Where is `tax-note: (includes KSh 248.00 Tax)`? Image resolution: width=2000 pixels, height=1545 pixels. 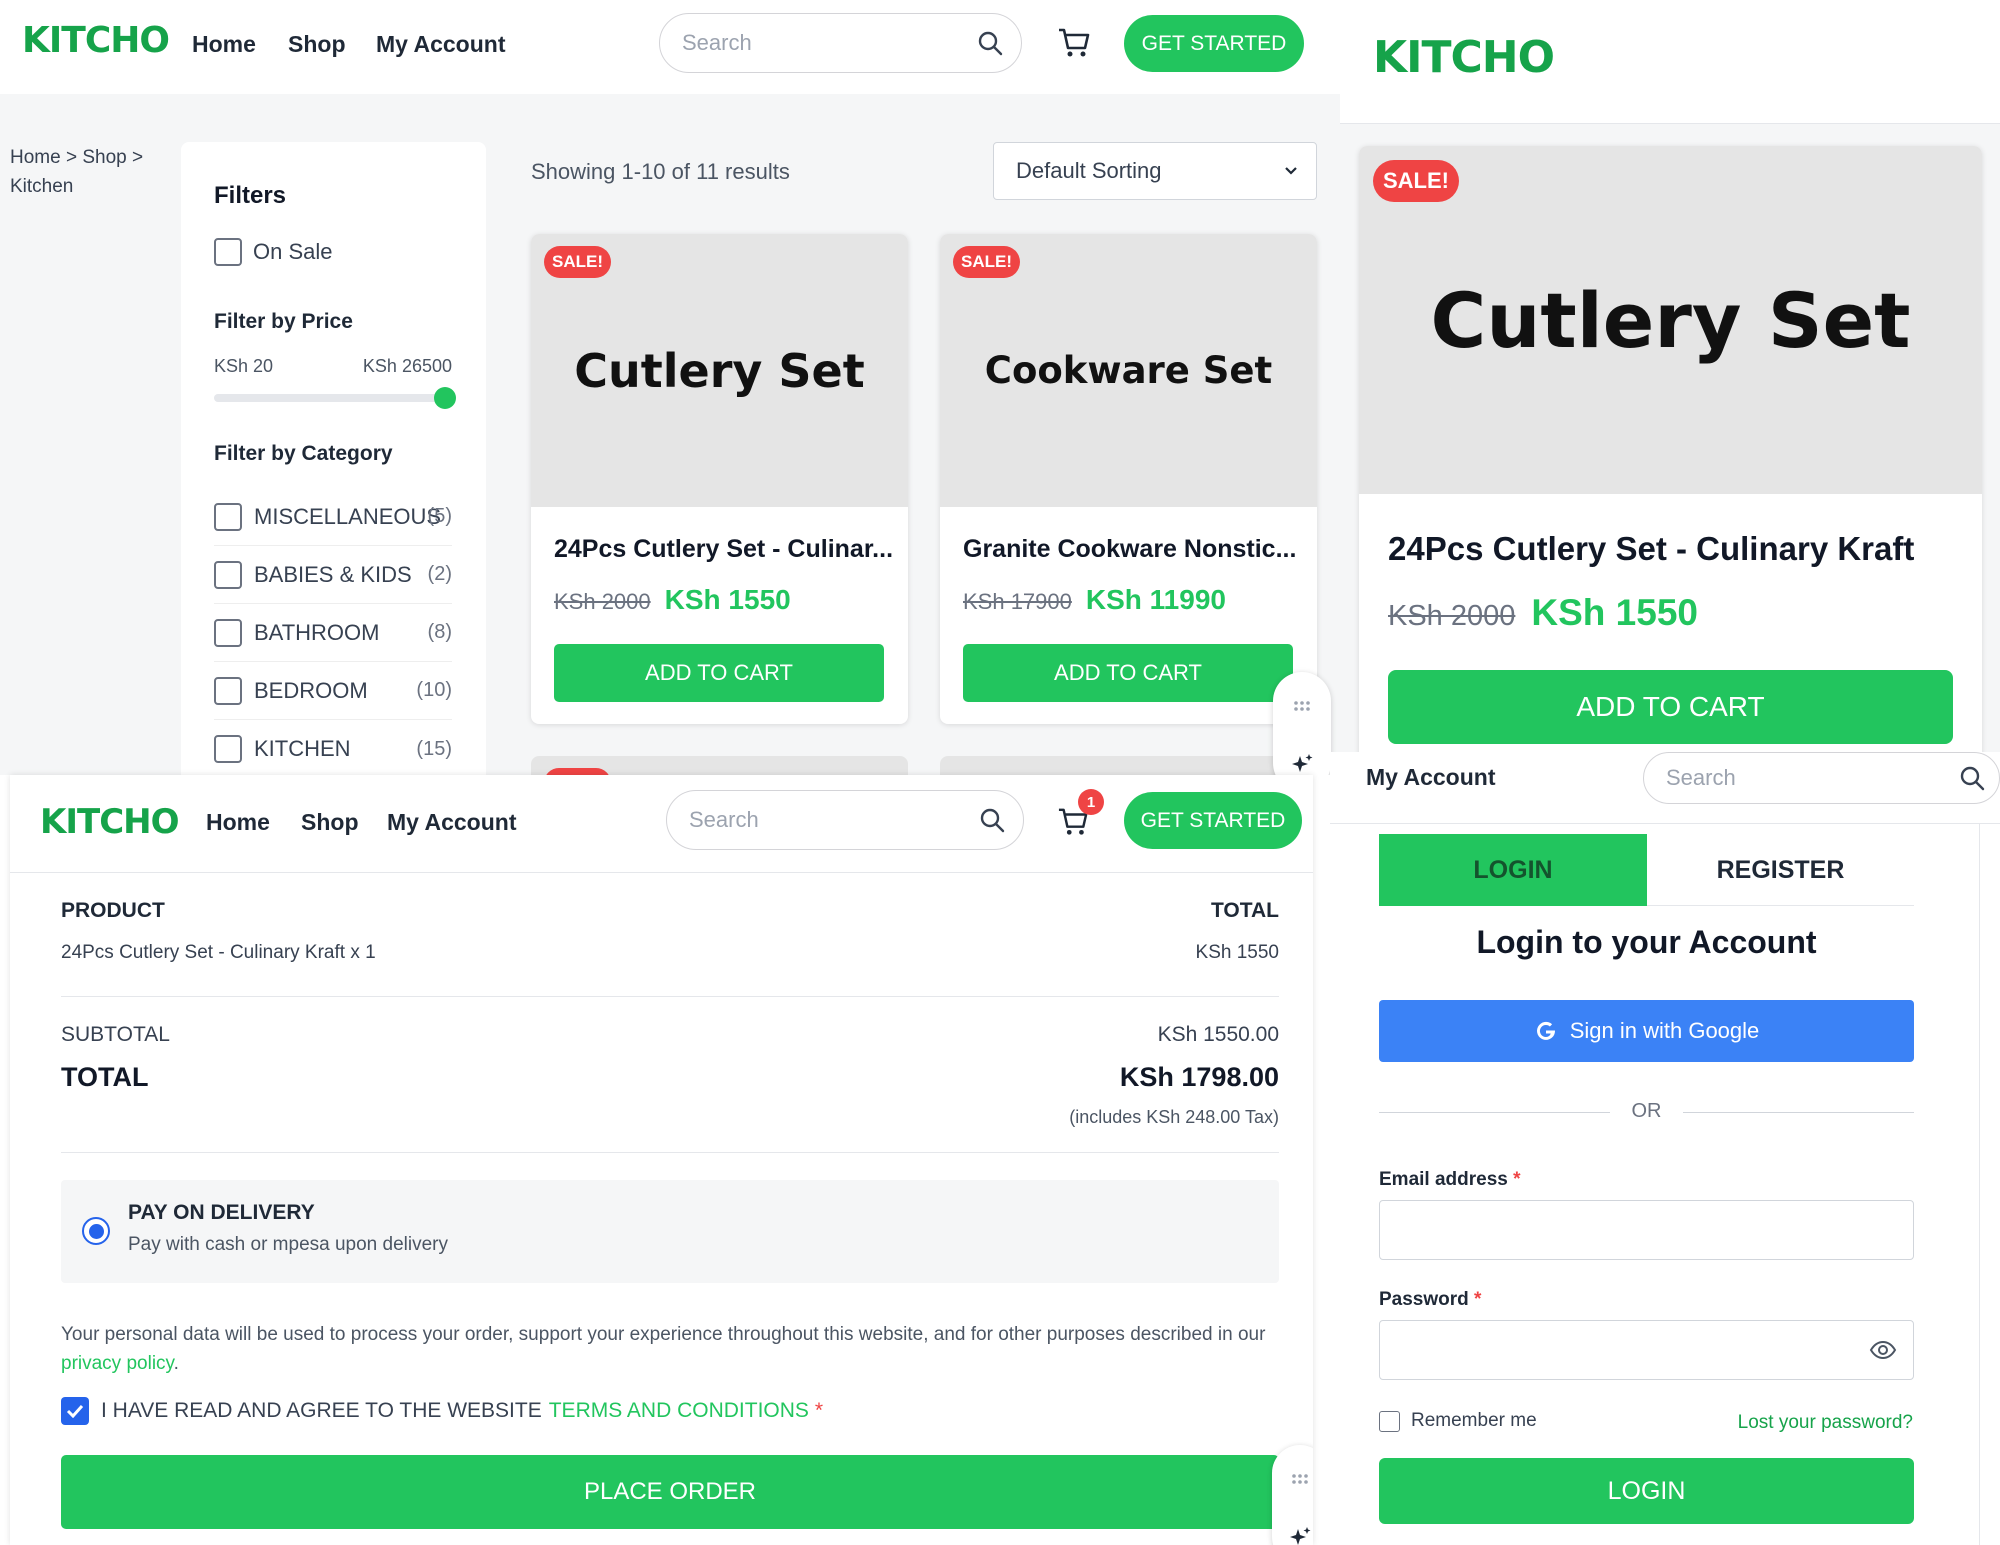 tax-note: (includes KSh 248.00 Tax) is located at coordinates (1174, 1117).